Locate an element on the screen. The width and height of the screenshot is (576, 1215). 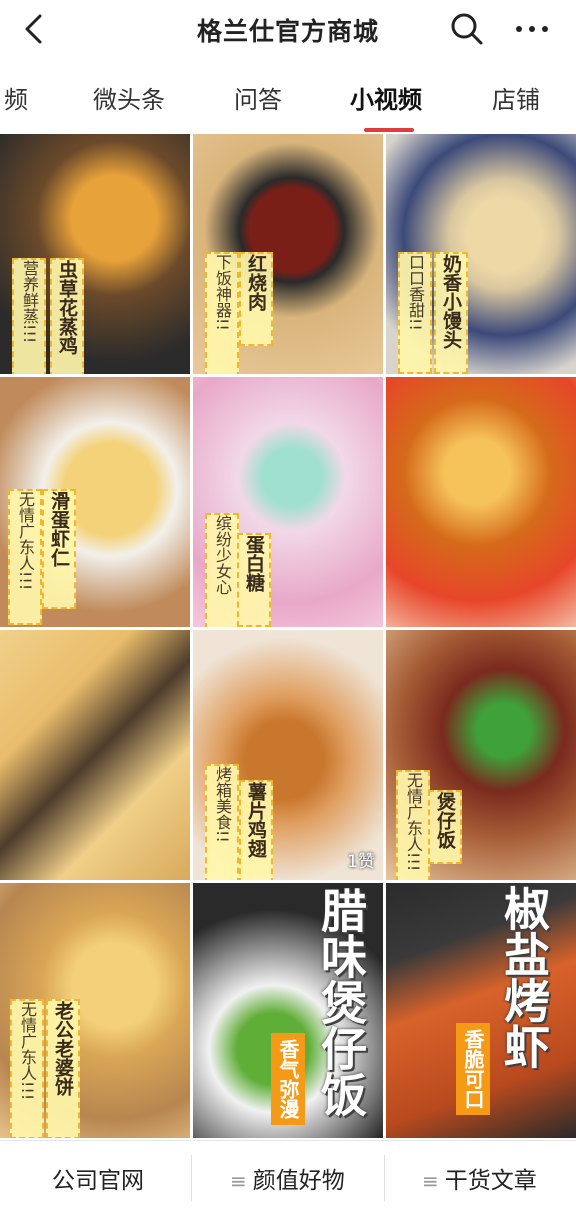
video-card: 营养鲜蒸!!! 虫草花蒸鸡 is located at coordinates (95, 254).